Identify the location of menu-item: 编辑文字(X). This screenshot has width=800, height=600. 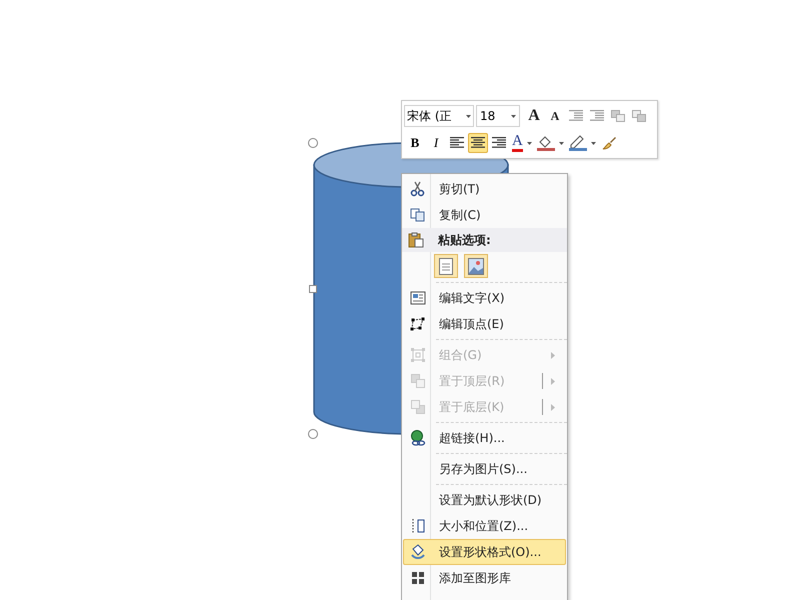
(484, 298).